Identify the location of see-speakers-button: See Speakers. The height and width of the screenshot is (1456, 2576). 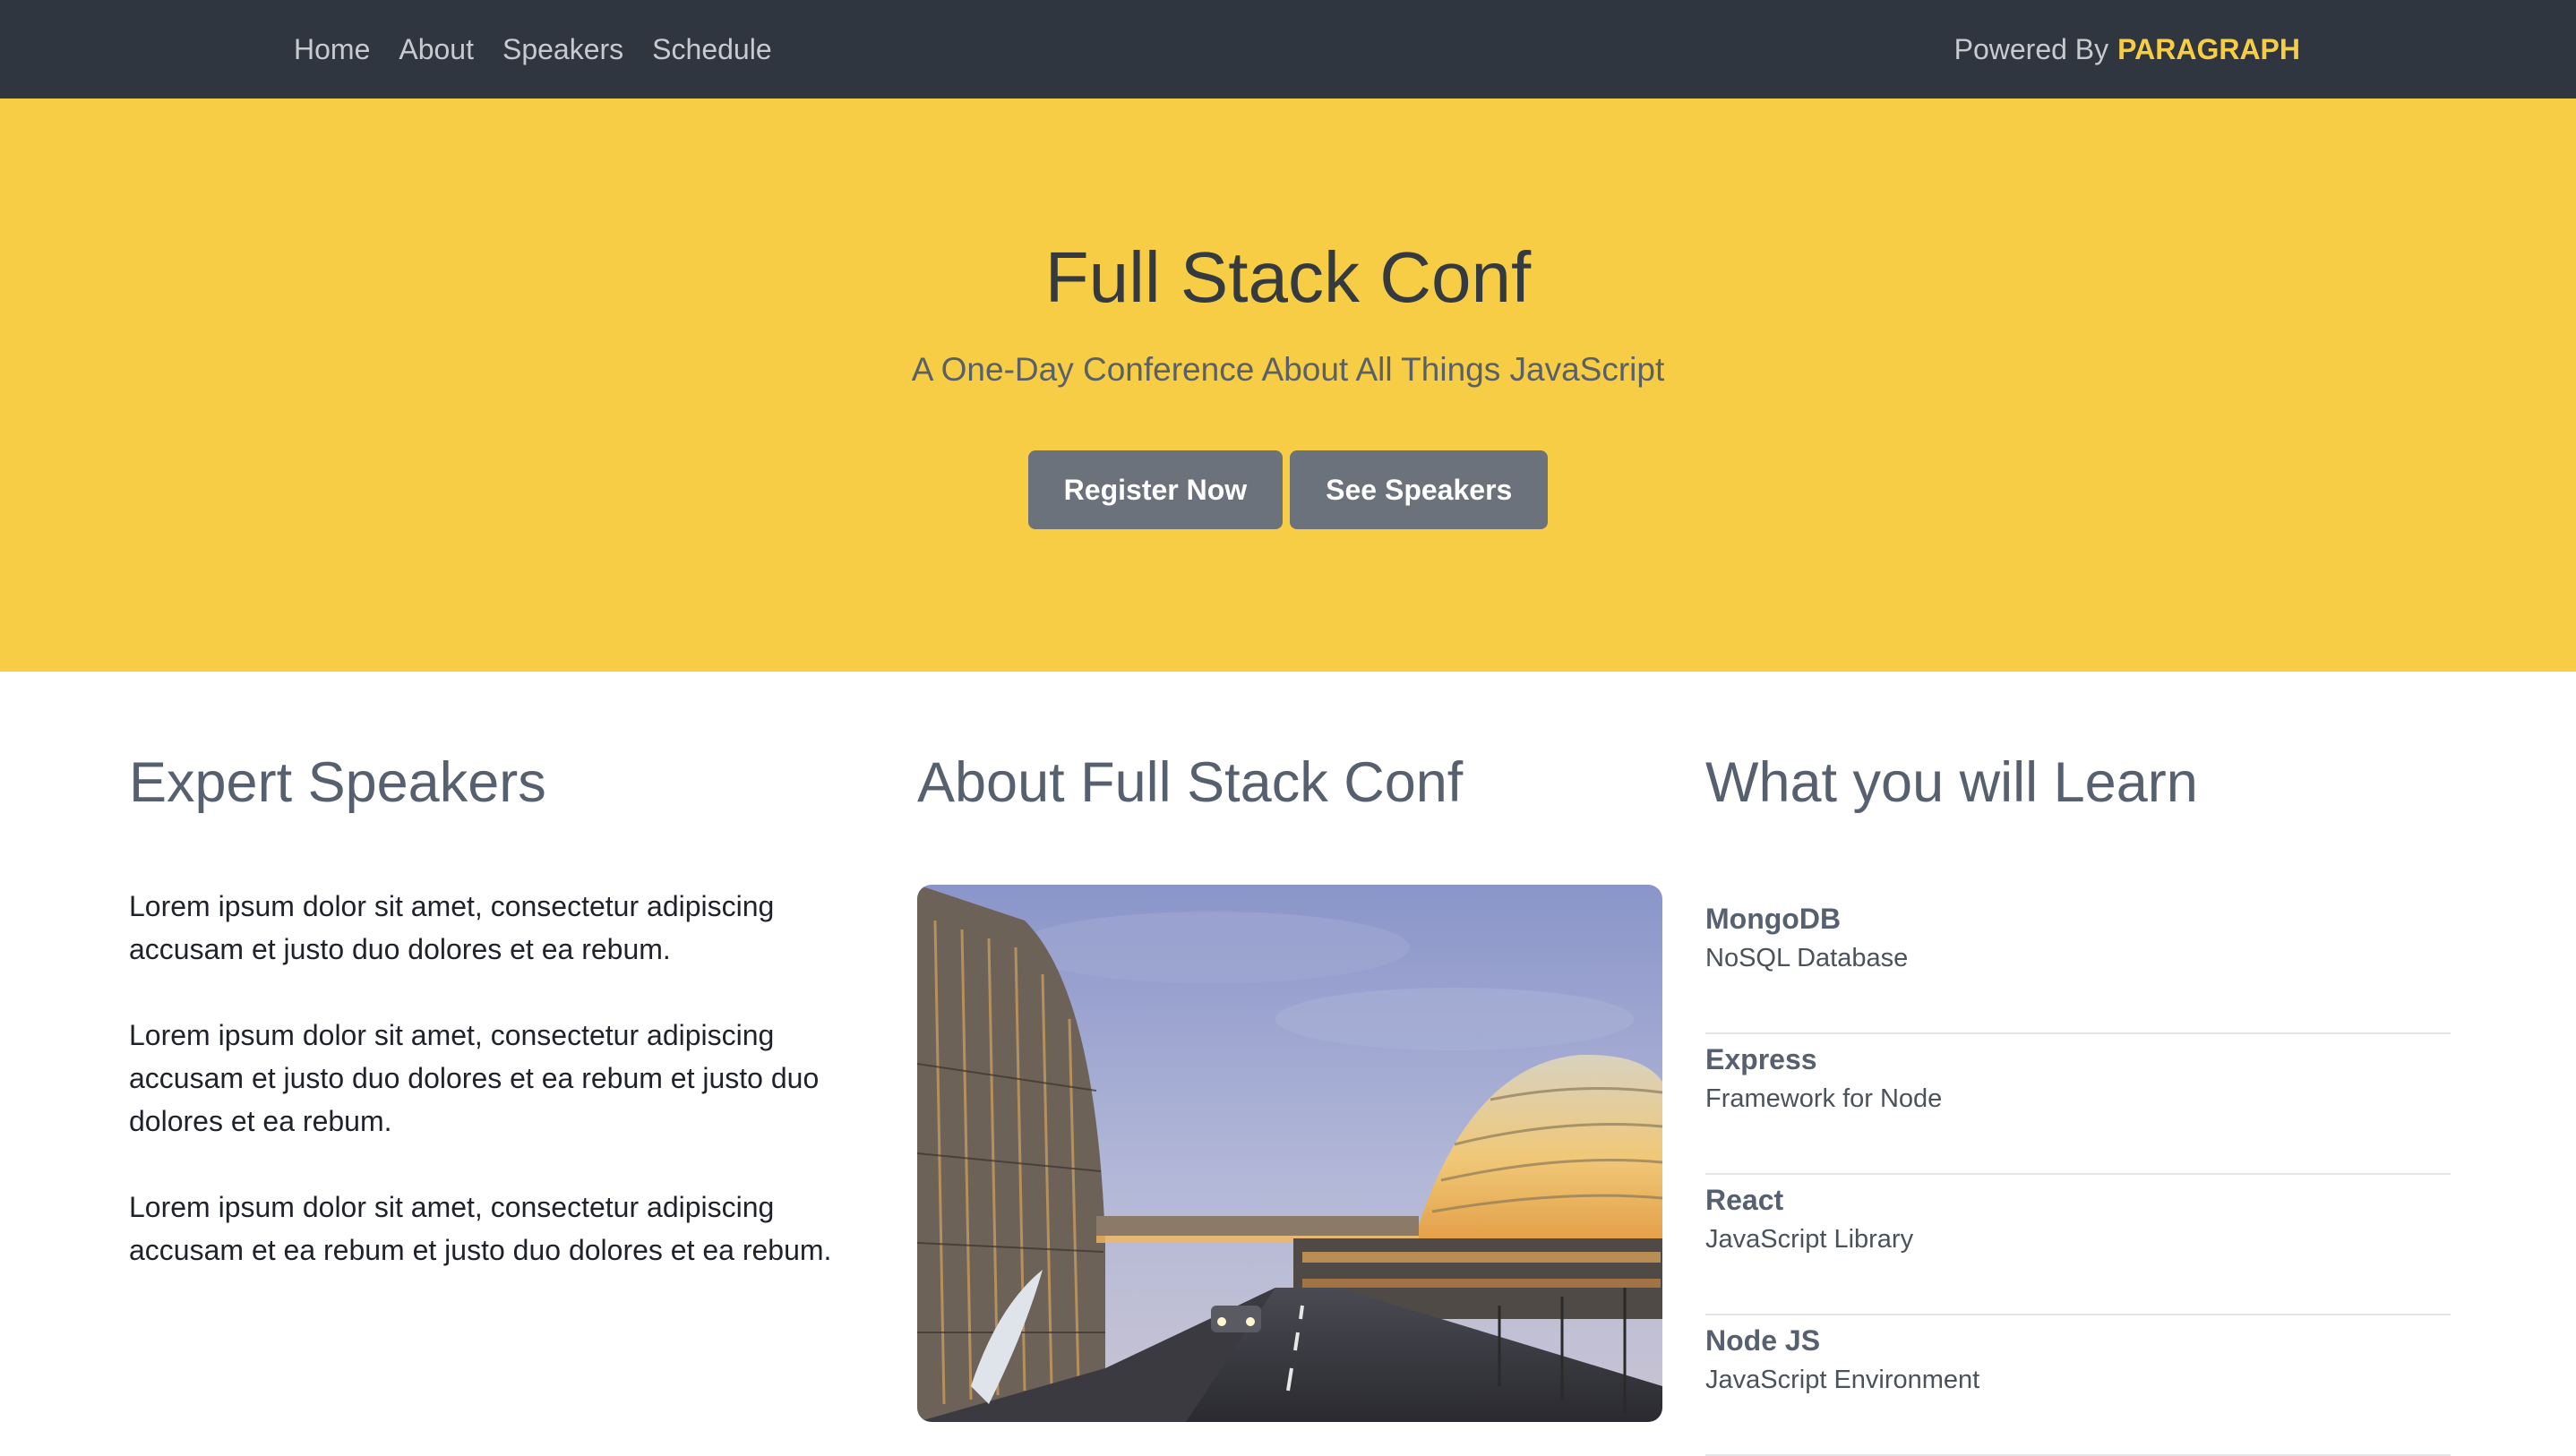
(1419, 489).